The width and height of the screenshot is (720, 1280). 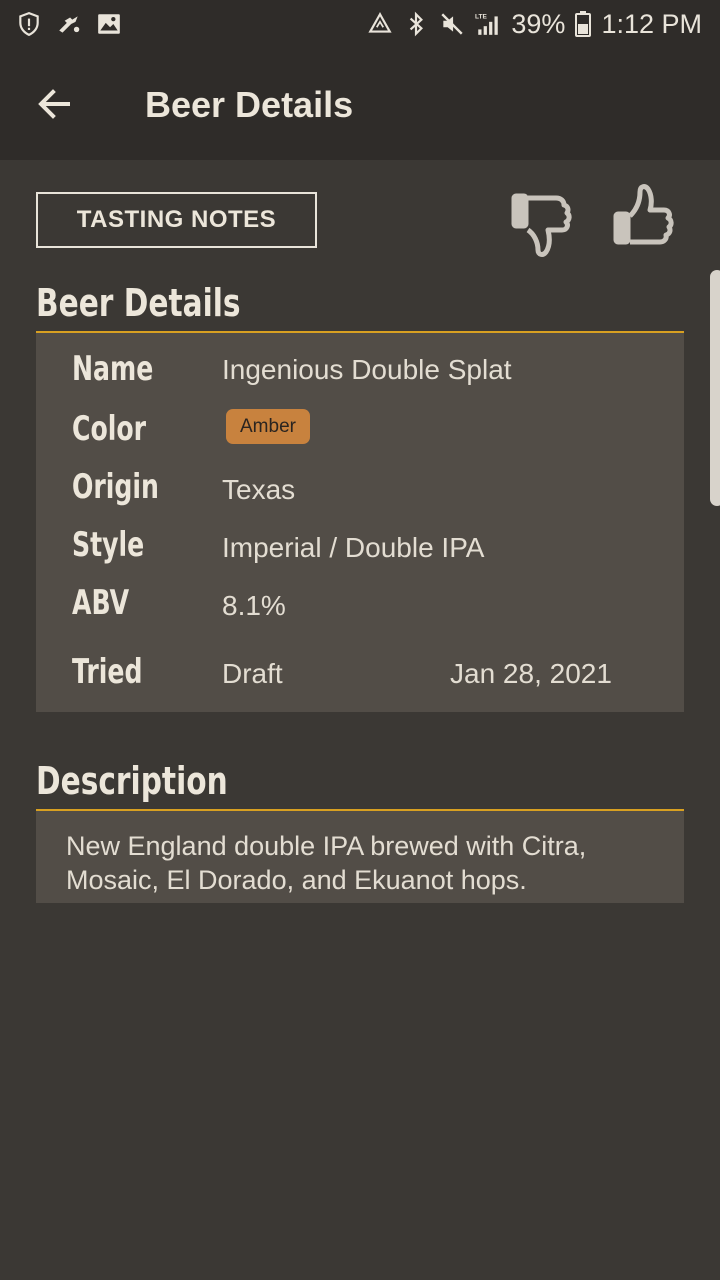 I want to click on abv-label: ABV, so click(x=101, y=603).